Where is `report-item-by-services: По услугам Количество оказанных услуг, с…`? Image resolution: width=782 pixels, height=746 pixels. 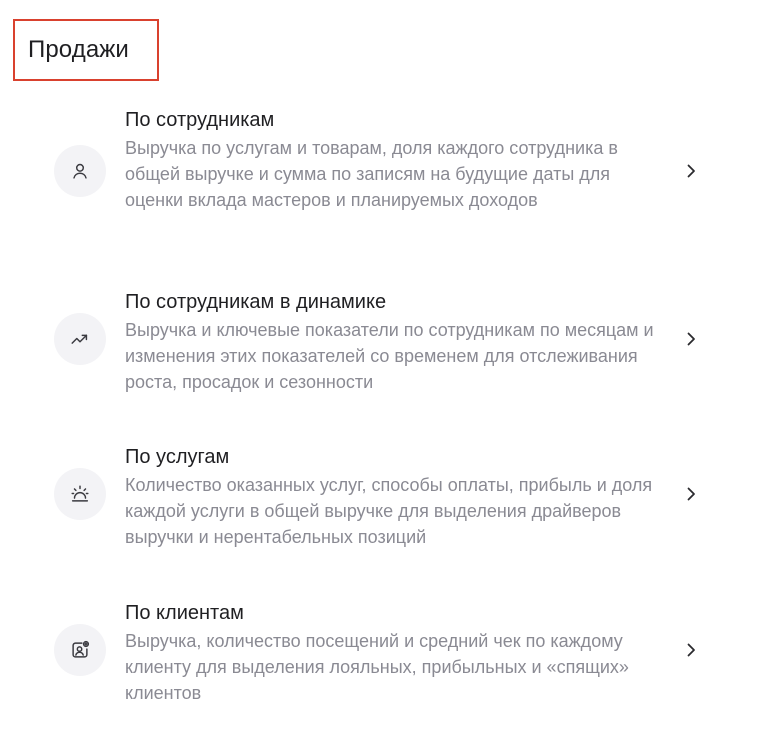
report-item-by-services: По услугам Количество оказанных услуг, с… is located at coordinates (391, 496).